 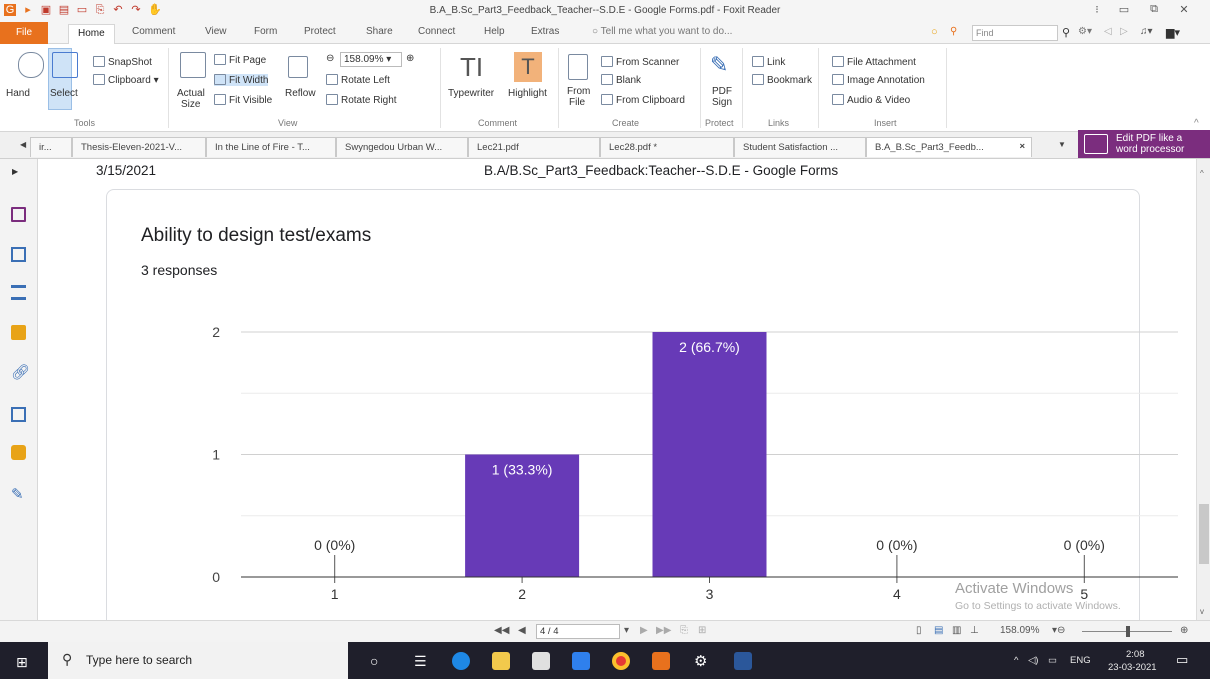 What do you see at coordinates (471, 93) in the screenshot?
I see `typewriter-button: Typewriter` at bounding box center [471, 93].